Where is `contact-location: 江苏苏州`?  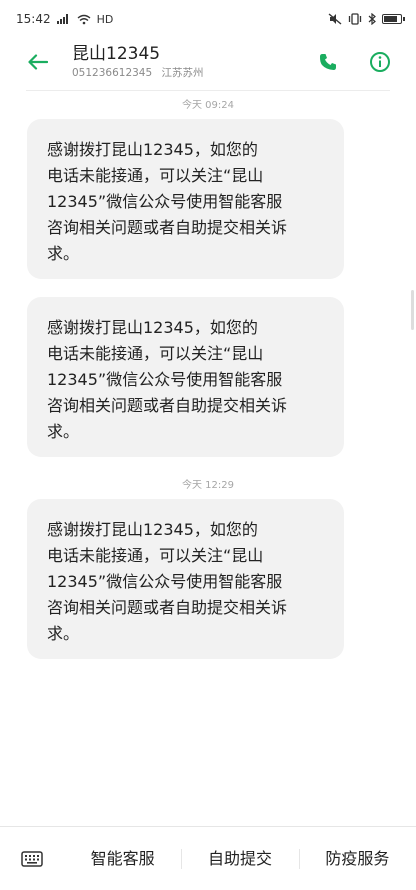 contact-location: 江苏苏州 is located at coordinates (182, 73).